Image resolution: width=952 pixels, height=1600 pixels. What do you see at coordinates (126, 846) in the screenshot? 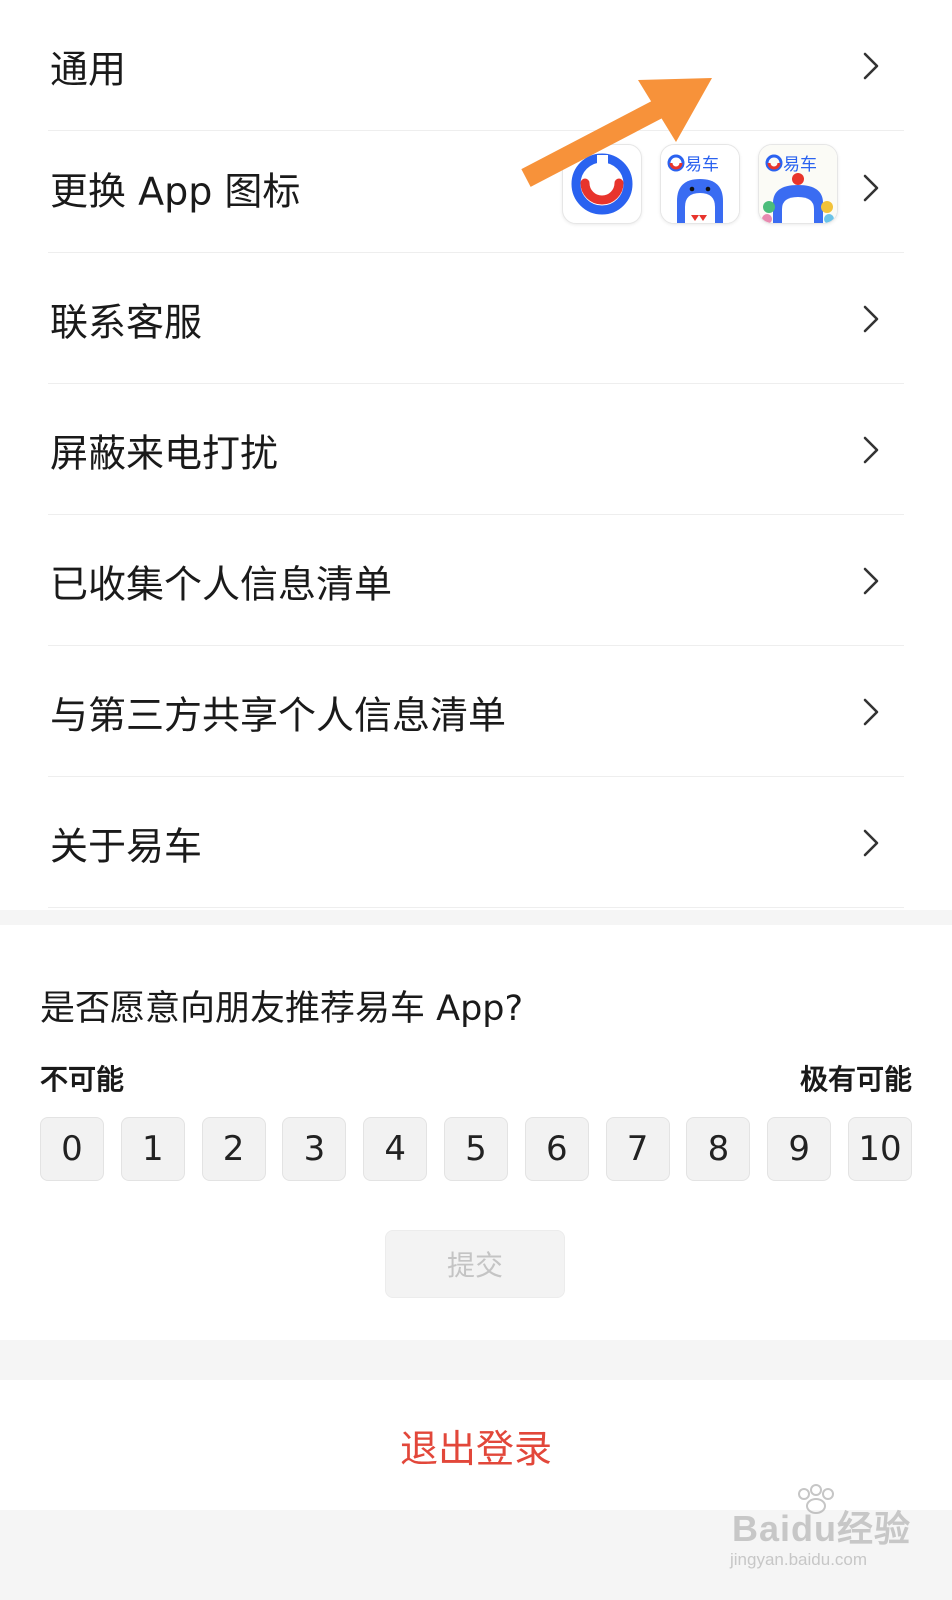
I see `menu-item-label: 关于易车` at bounding box center [126, 846].